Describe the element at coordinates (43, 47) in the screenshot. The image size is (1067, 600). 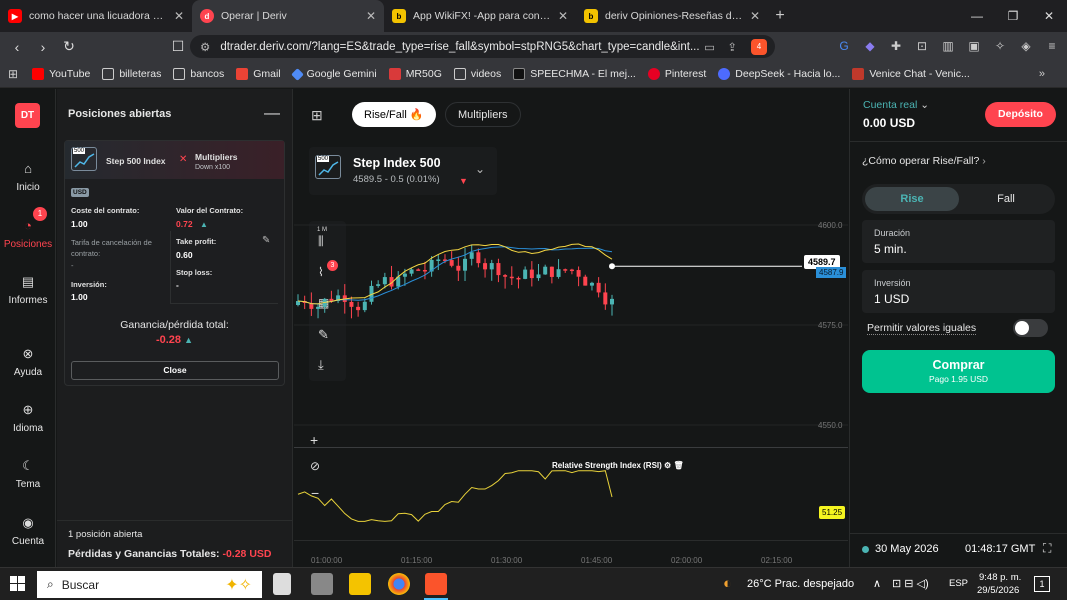
I see `forward-icon: ›` at that location.